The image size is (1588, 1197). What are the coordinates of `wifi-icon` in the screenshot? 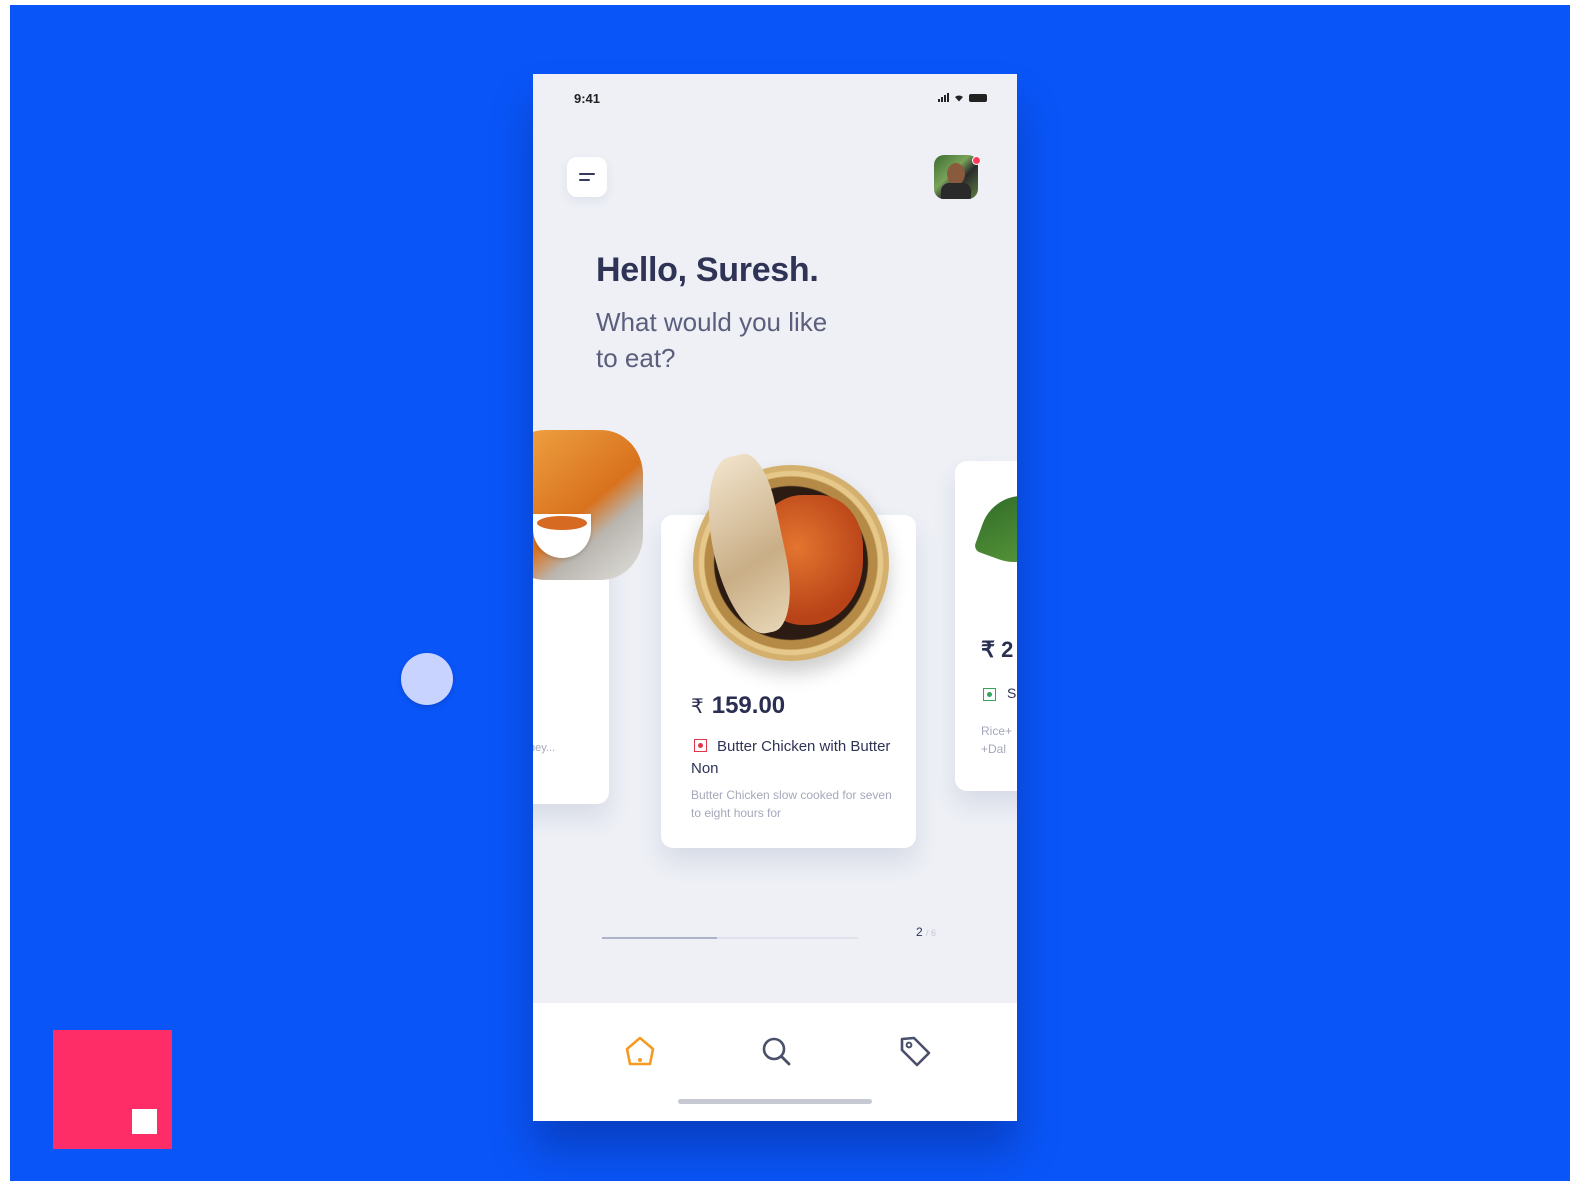 It's located at (959, 98).